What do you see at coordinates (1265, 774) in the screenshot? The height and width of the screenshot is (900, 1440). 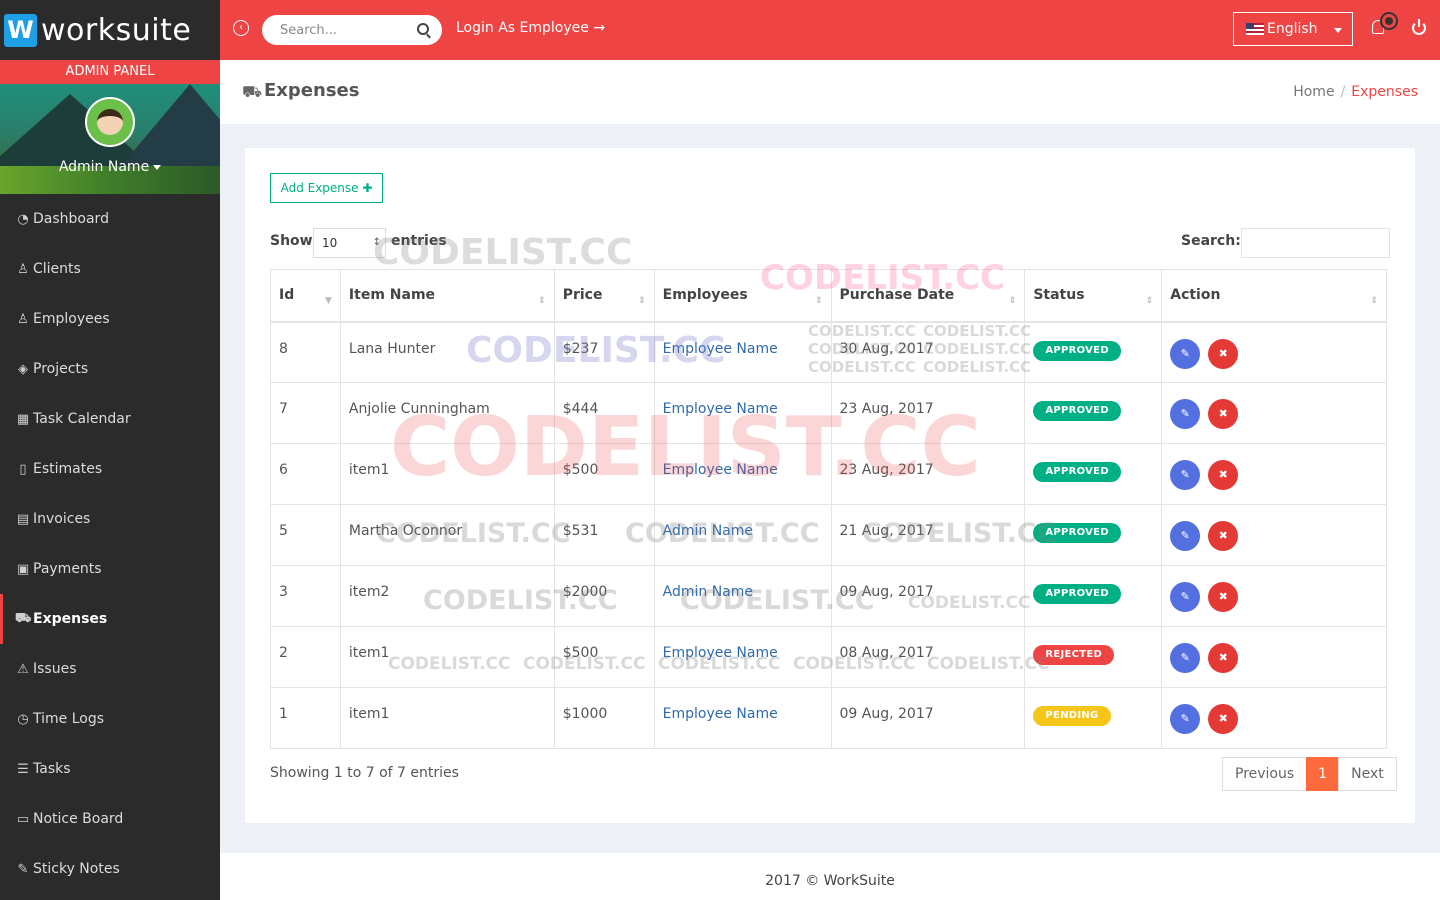 I see `previous-page-button: Previous` at bounding box center [1265, 774].